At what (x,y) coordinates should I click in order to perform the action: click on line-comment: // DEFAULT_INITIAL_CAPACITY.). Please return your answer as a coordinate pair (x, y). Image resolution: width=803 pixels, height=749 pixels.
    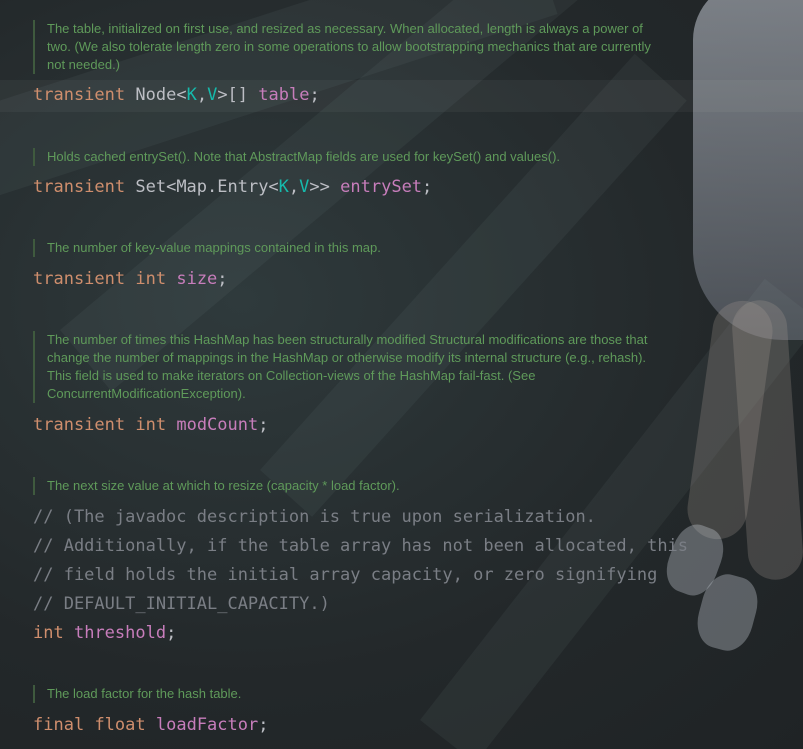
    Looking at the image, I should click on (181, 604).